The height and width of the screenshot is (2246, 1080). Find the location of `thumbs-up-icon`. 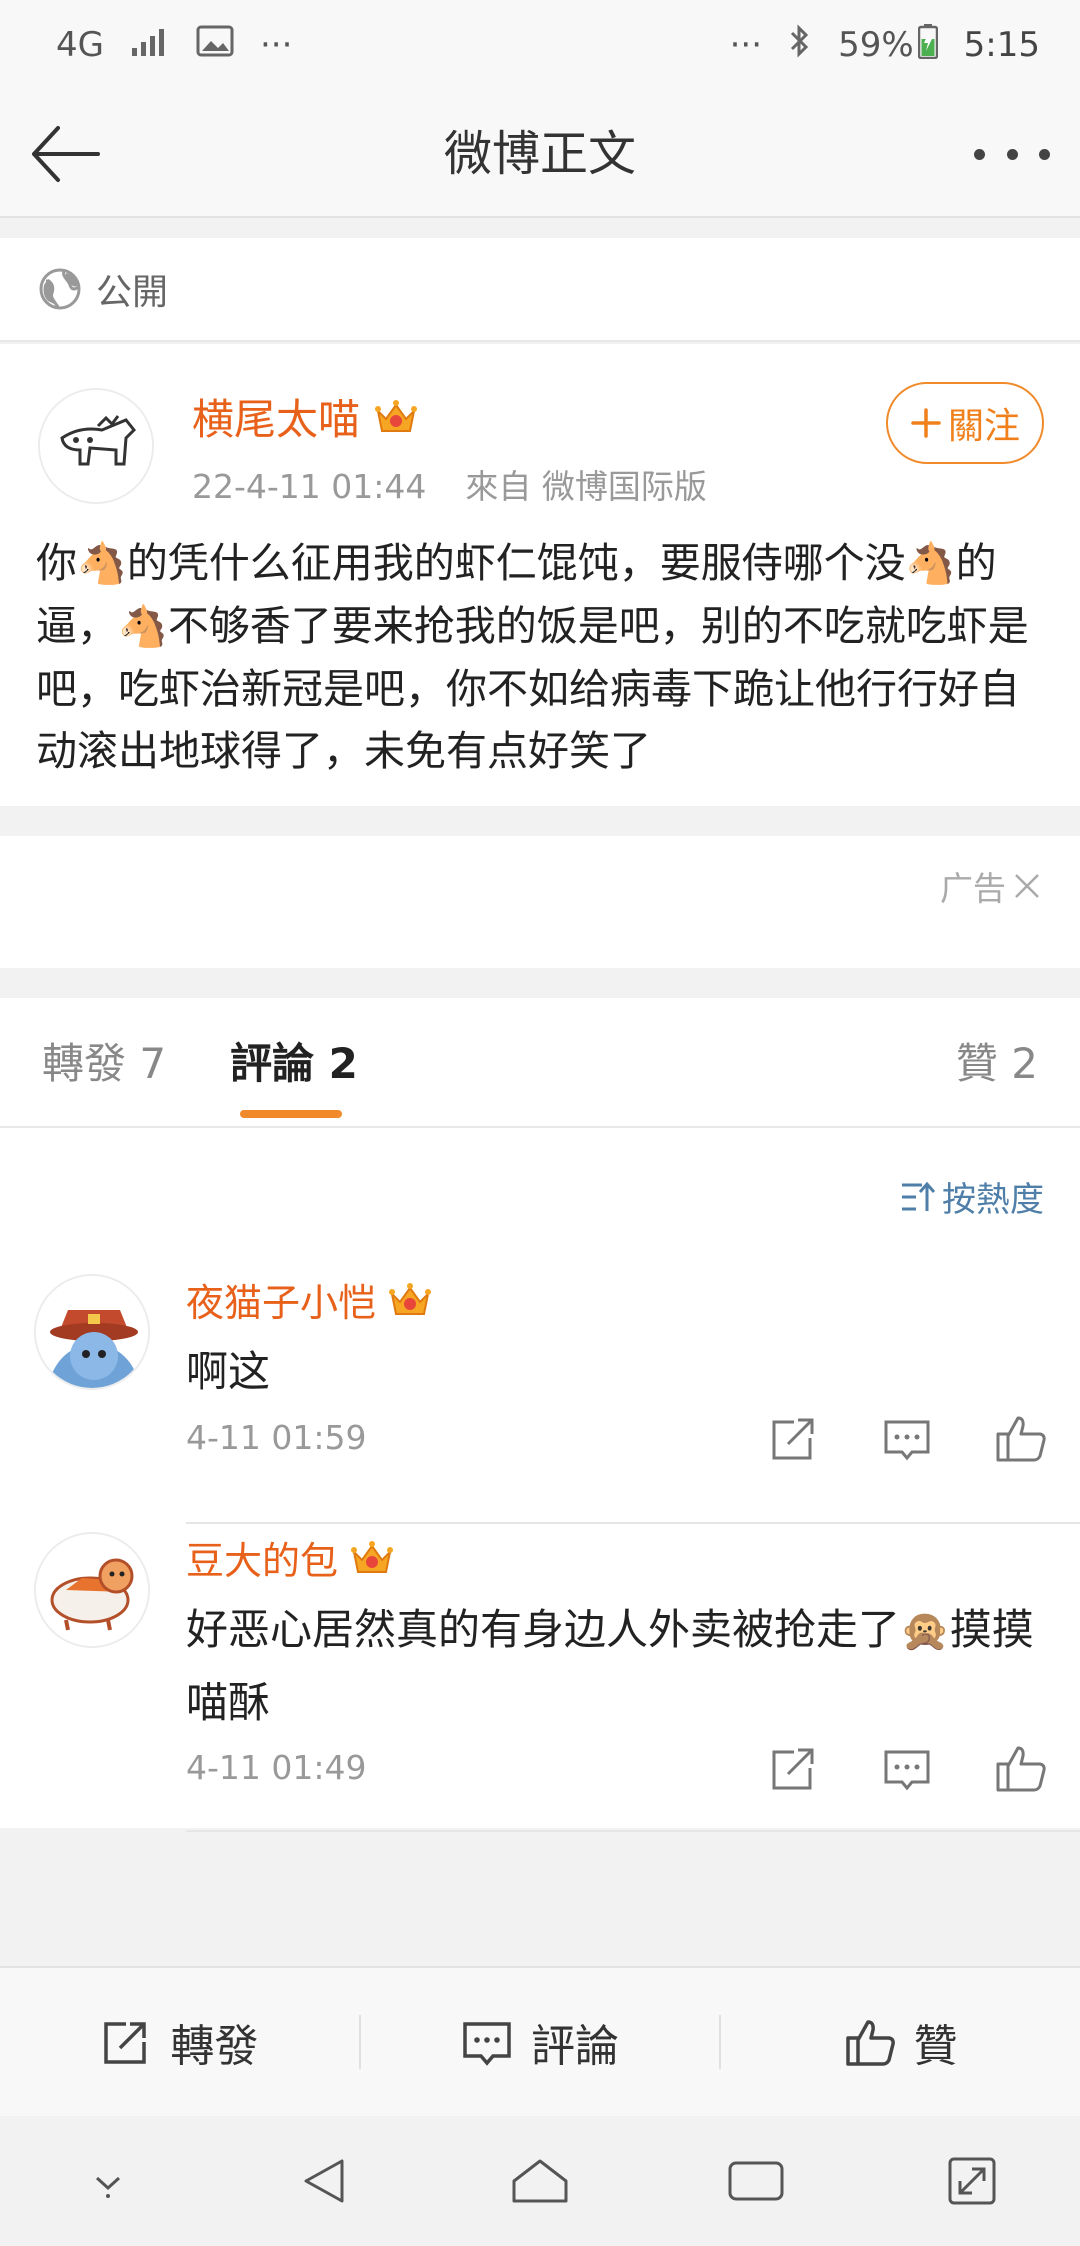

thumbs-up-icon is located at coordinates (870, 2043).